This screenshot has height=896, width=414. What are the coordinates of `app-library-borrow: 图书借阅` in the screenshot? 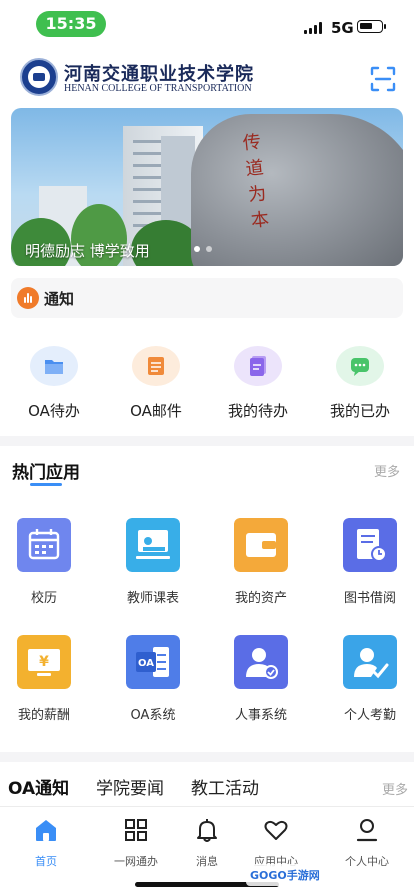 It's located at (367, 568).